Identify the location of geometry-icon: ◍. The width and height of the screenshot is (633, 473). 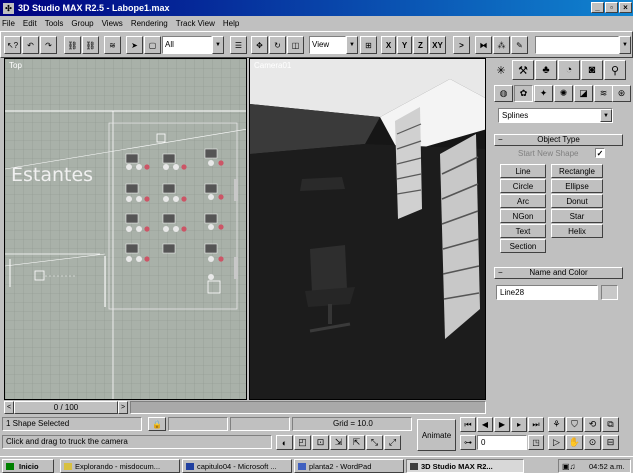
(503, 93).